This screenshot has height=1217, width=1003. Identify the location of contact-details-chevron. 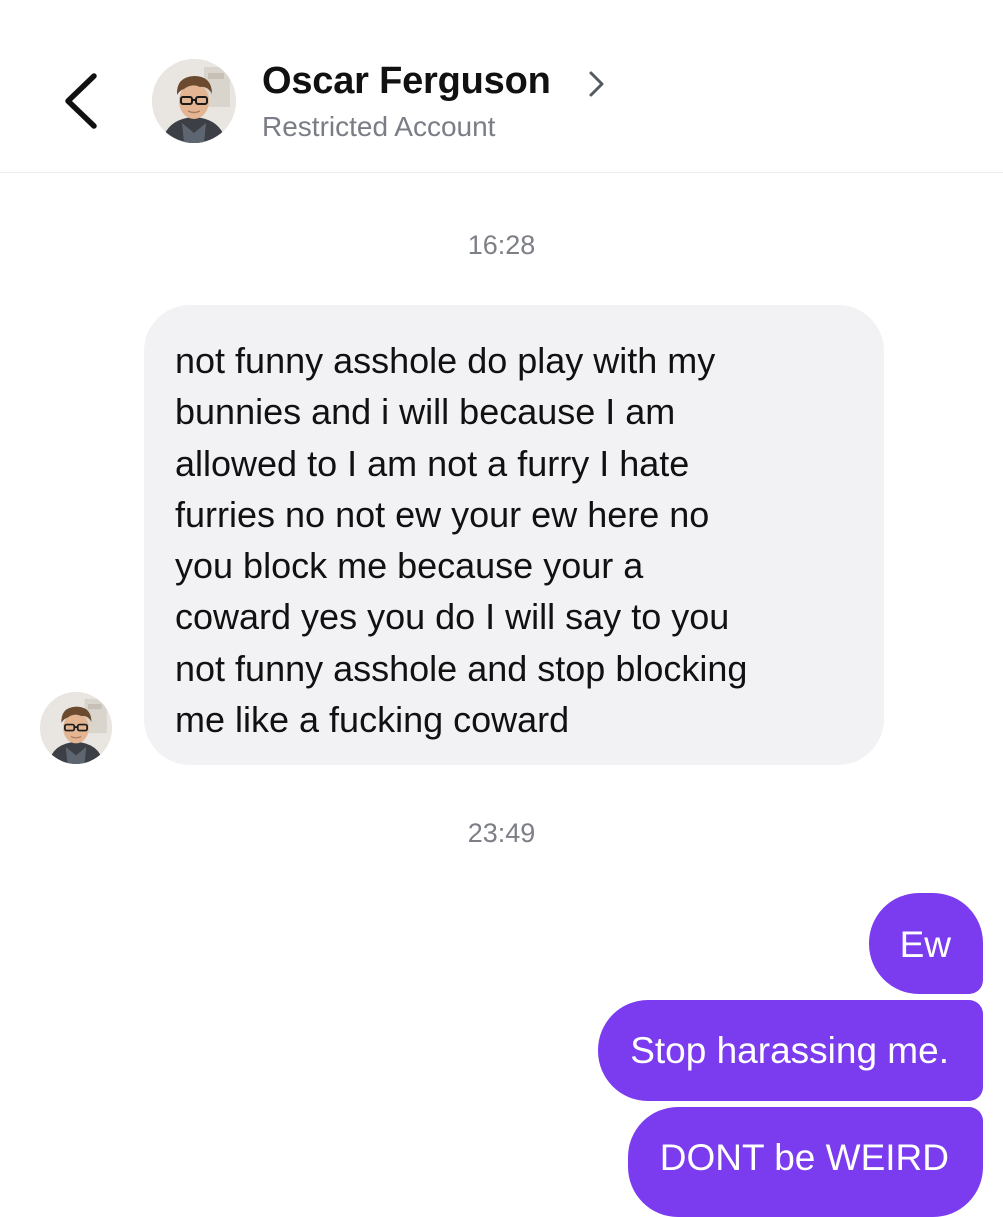
(597, 84).